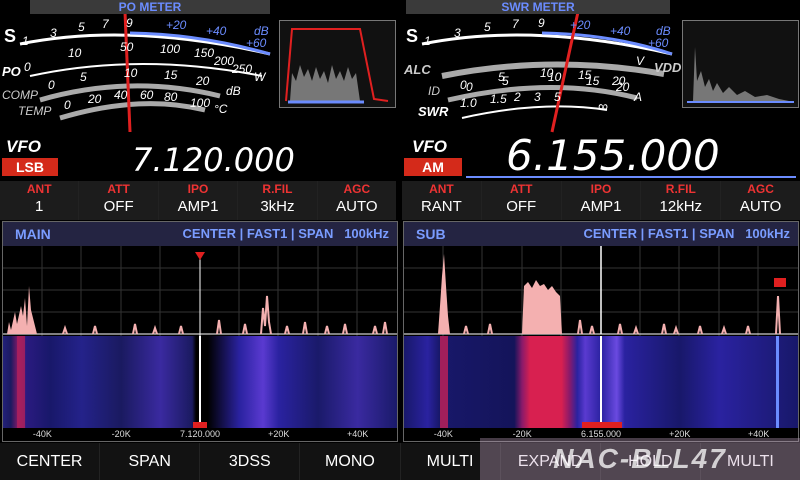 This screenshot has height=480, width=800. What do you see at coordinates (23, 146) in the screenshot?
I see `main-vfo-label: VFO` at bounding box center [23, 146].